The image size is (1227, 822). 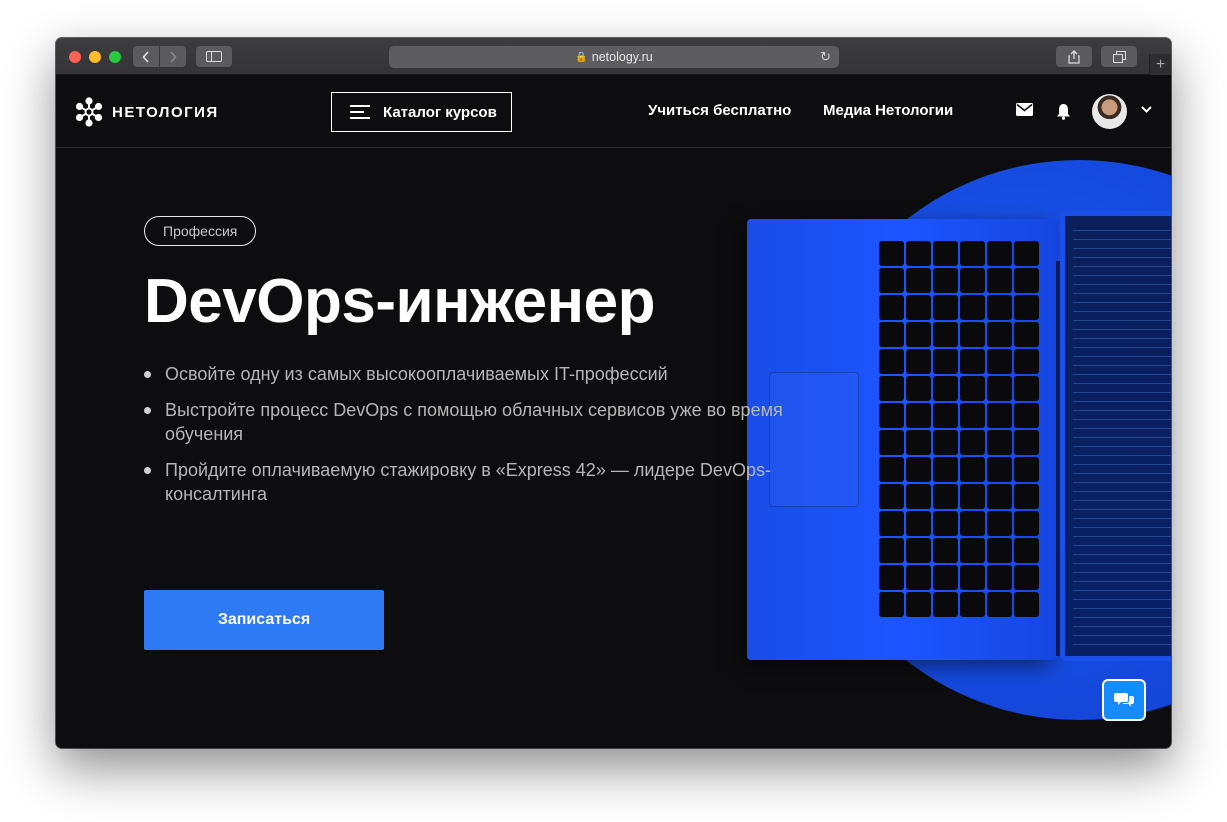 What do you see at coordinates (825, 57) in the screenshot?
I see `reload-icon: ↻` at bounding box center [825, 57].